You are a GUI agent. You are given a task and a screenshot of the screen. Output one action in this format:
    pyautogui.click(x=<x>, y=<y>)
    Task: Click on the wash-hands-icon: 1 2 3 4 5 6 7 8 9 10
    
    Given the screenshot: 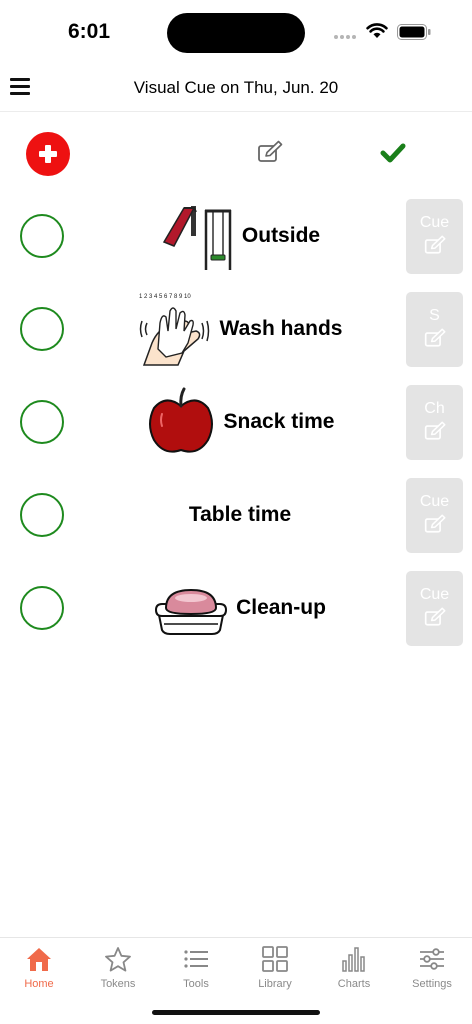 What is the action you would take?
    pyautogui.click(x=174, y=330)
    